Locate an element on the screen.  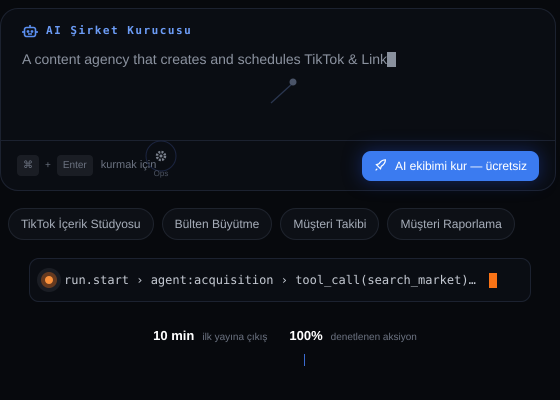
key-cap: ⌘ is located at coordinates (28, 165).